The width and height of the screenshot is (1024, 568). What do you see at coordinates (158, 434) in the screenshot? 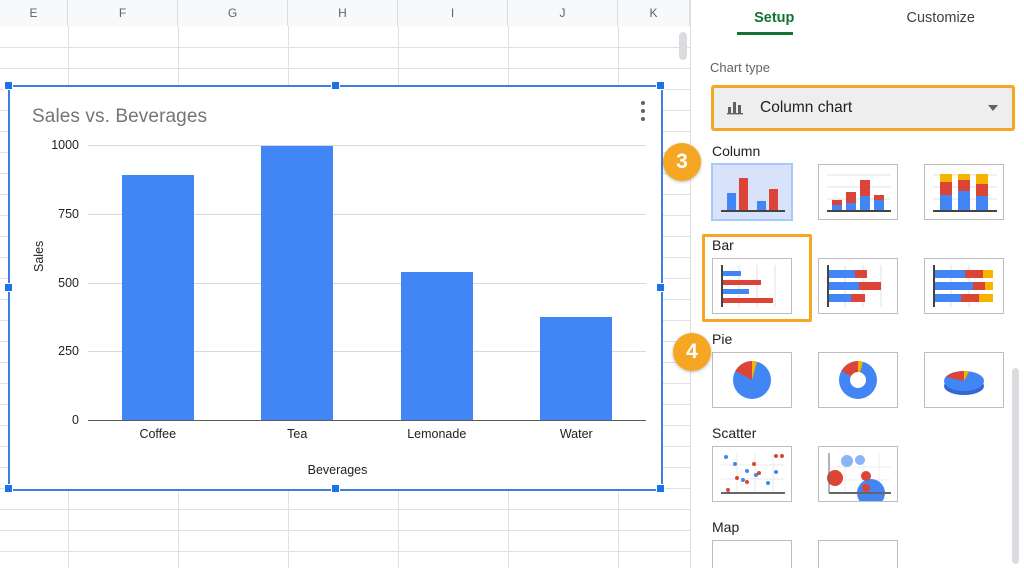
I see `x-axis-tick-coffee: Coffee` at bounding box center [158, 434].